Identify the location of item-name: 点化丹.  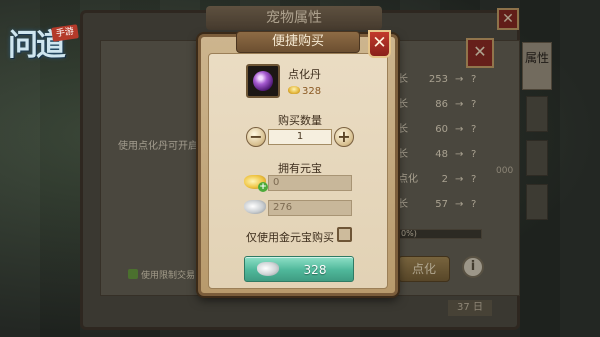
(304, 74).